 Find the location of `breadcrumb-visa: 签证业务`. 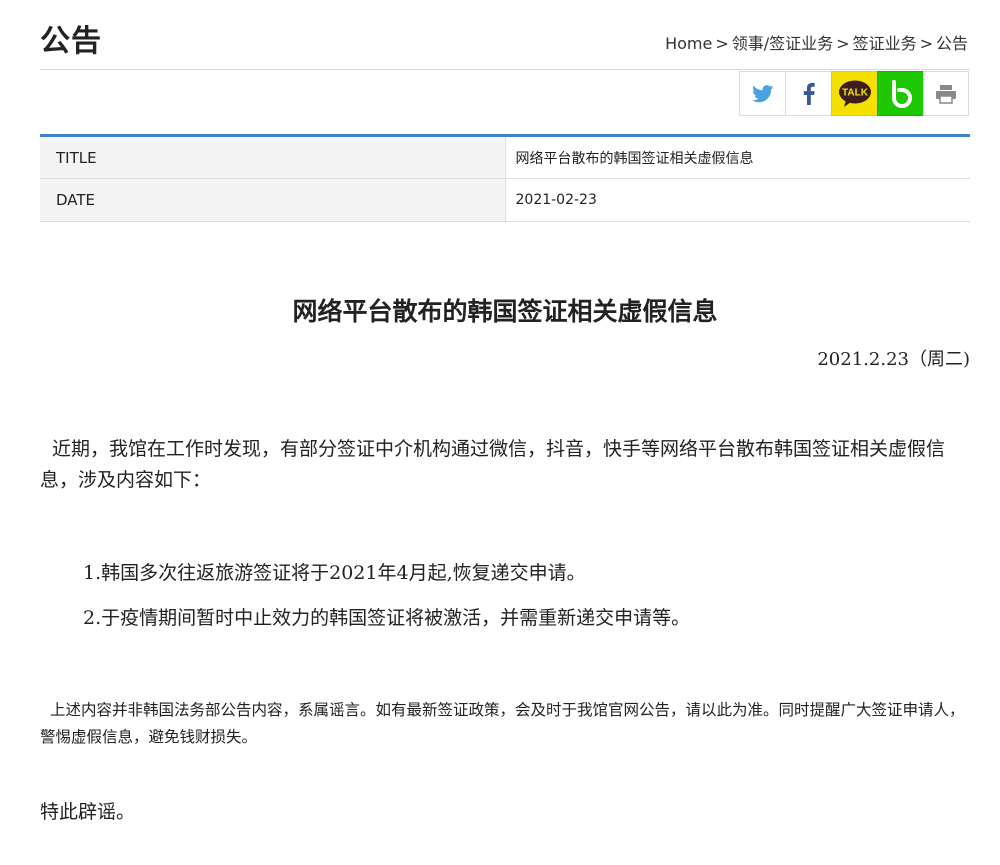

breadcrumb-visa: 签证业务 is located at coordinates (885, 43).